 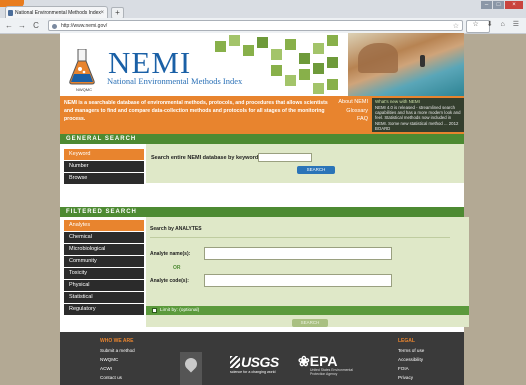 What do you see at coordinates (104, 178) in the screenshot?
I see `sidebar-item-browse: Browse` at bounding box center [104, 178].